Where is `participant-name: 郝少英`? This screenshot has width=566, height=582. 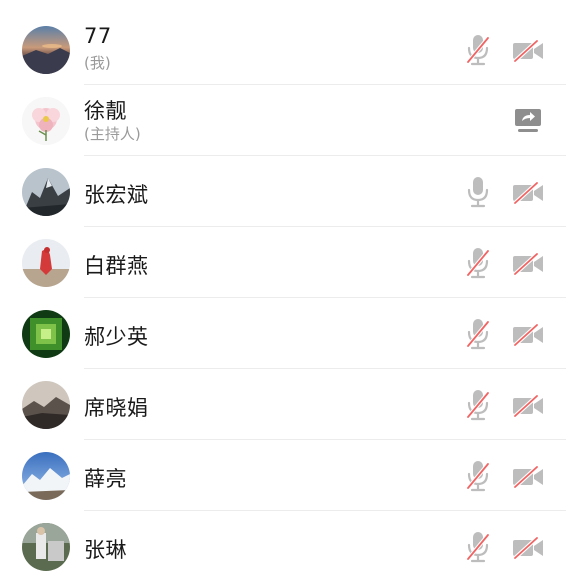
participant-name: 郝少英 is located at coordinates (116, 337).